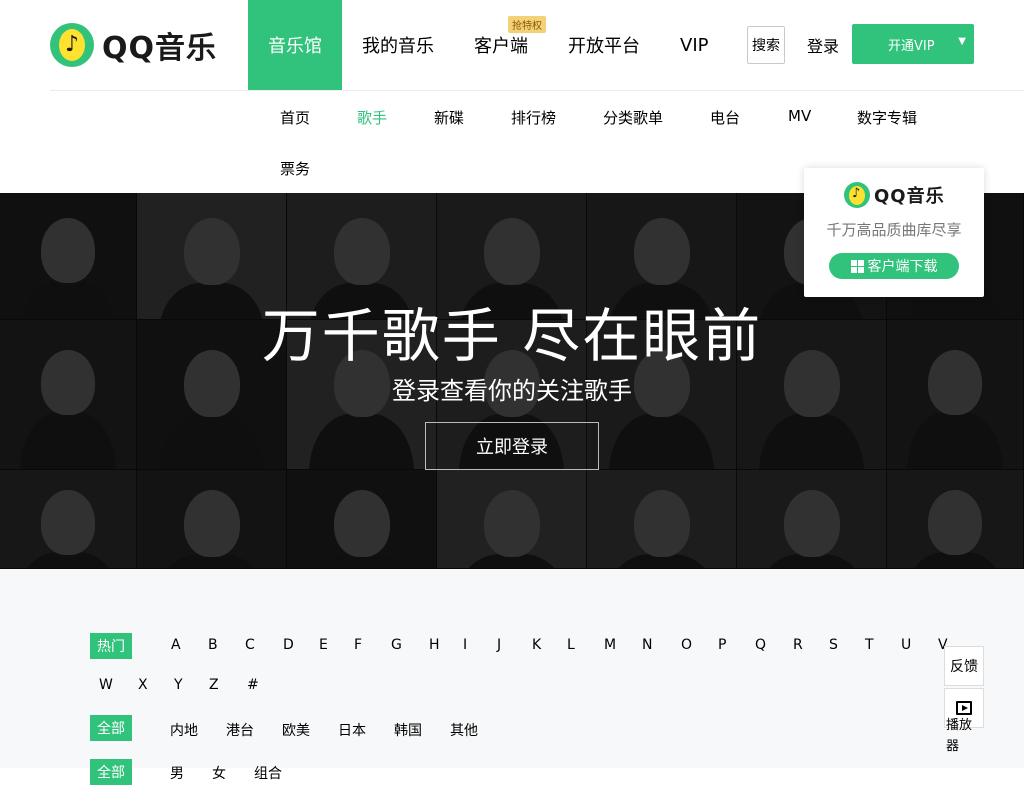  Describe the element at coordinates (533, 117) in the screenshot. I see `subnav-charts: 排行榜` at that location.